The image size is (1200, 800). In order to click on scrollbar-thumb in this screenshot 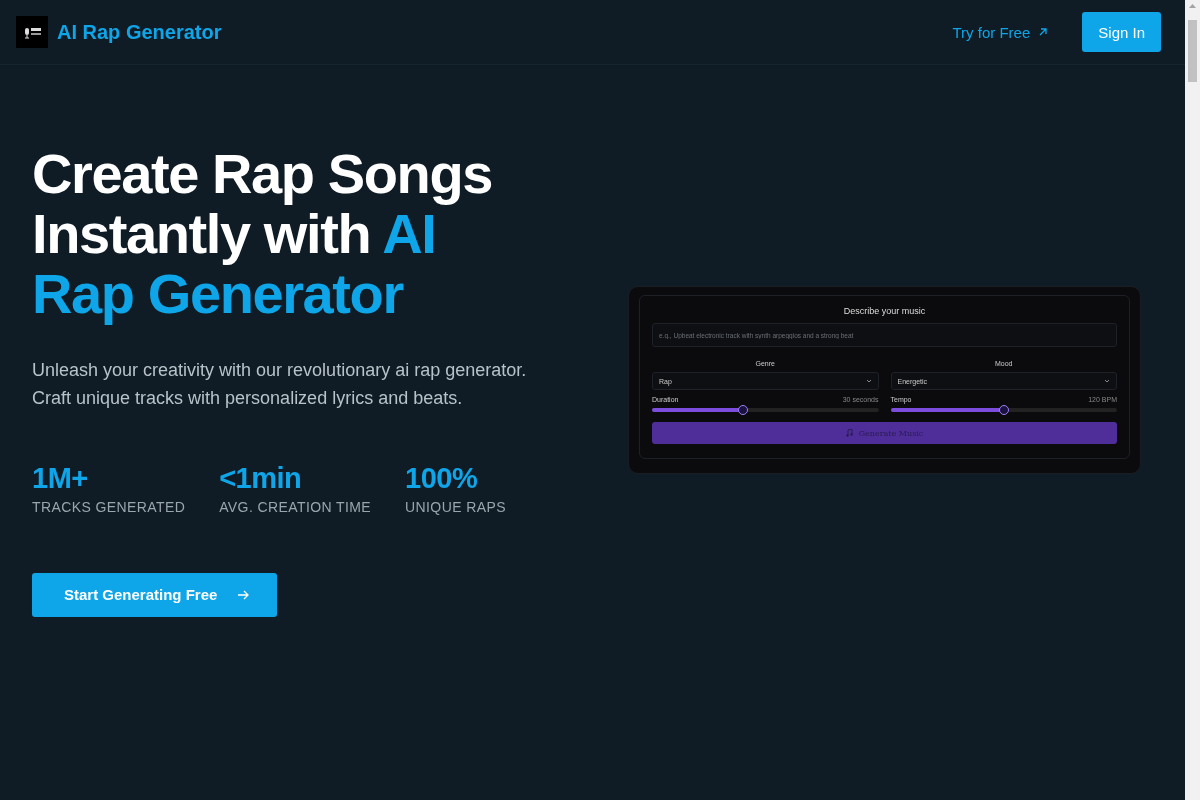, I will do `click(1192, 51)`.